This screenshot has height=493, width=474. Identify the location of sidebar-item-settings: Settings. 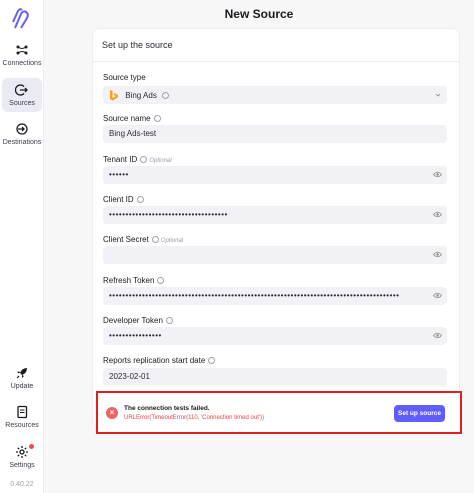
(22, 456).